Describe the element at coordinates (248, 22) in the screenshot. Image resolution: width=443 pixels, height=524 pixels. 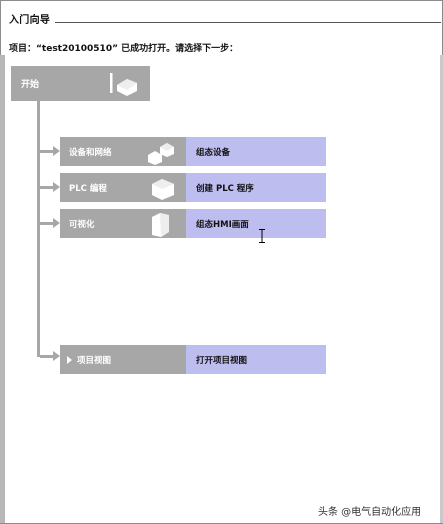
I see `title-divider` at that location.